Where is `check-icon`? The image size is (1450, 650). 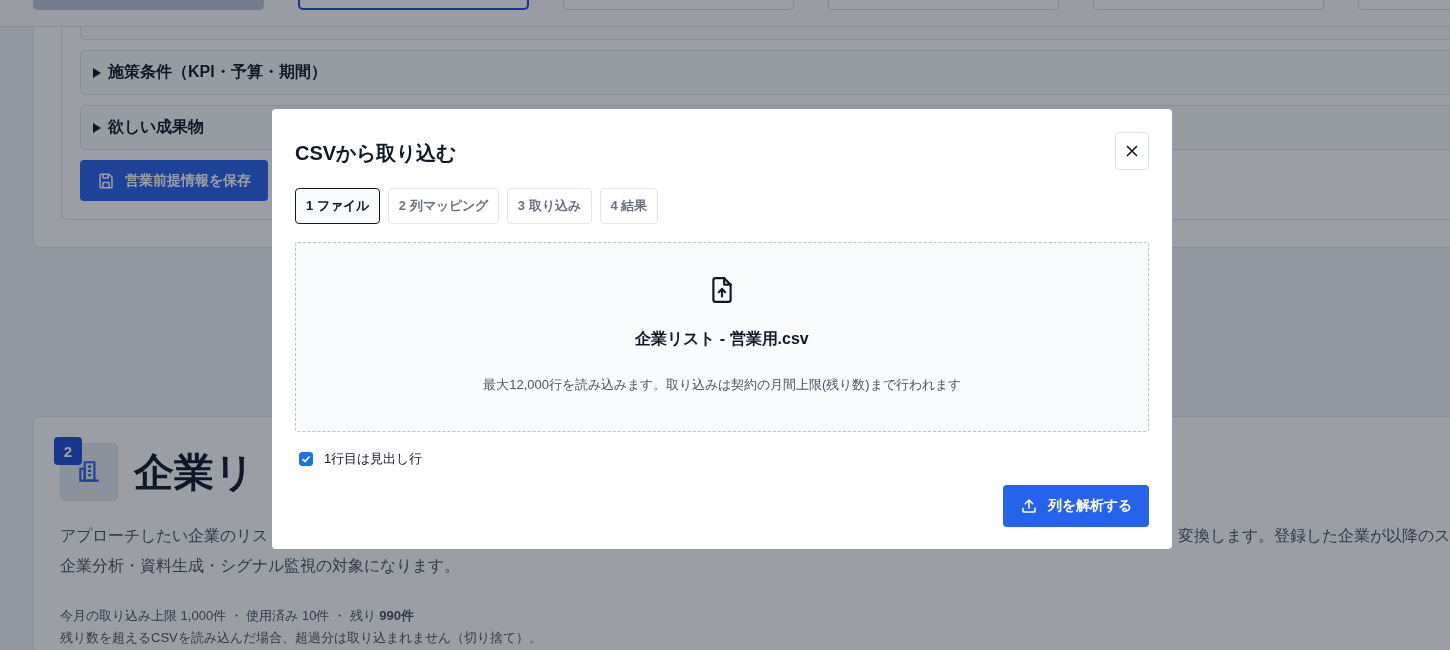 check-icon is located at coordinates (306, 459).